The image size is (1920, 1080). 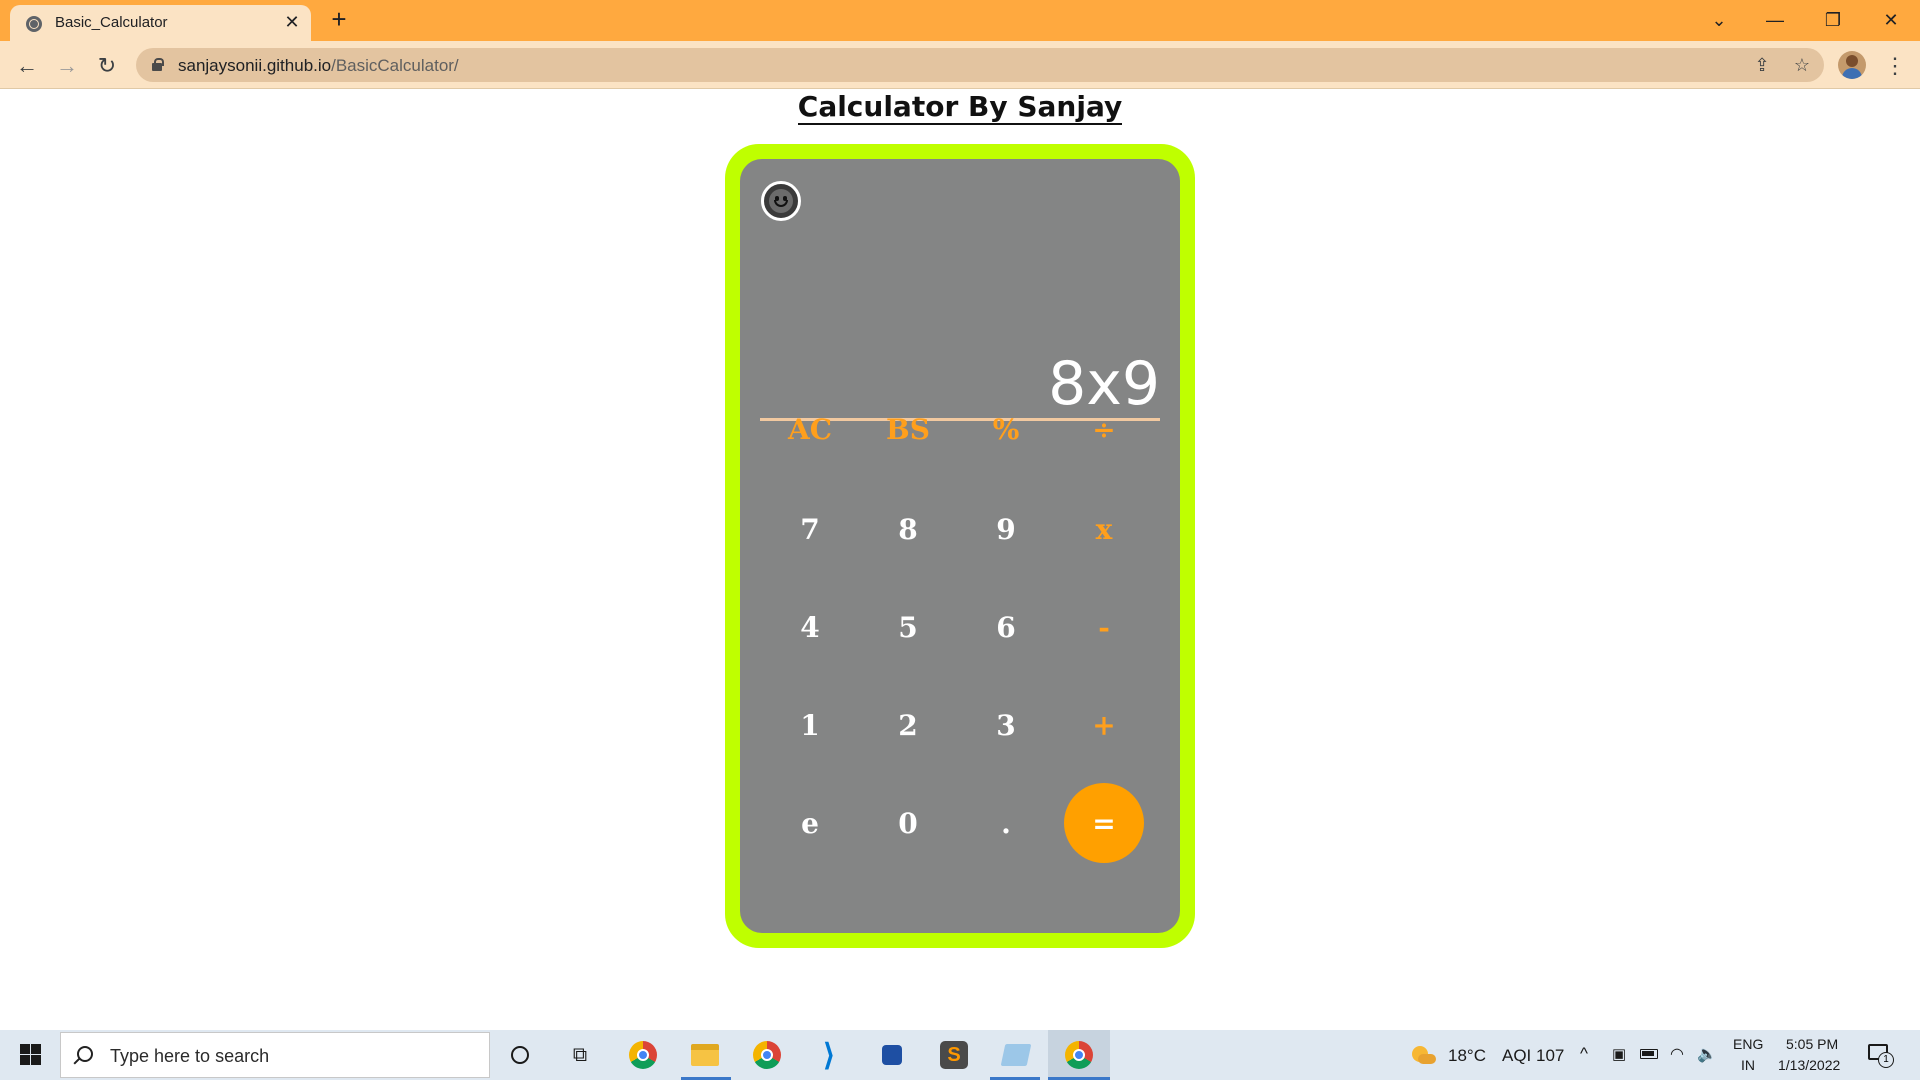 What do you see at coordinates (1006, 823) in the screenshot?
I see `key-digit: .` at bounding box center [1006, 823].